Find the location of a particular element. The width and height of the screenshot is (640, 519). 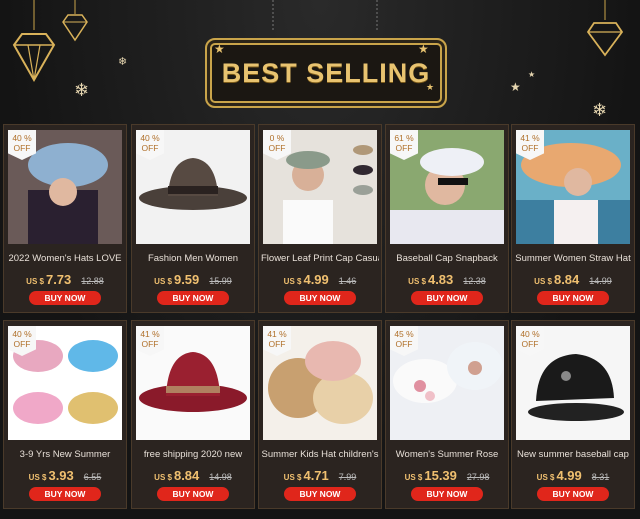

price-row: US $8.84 14.99 is located at coordinates (573, 280).